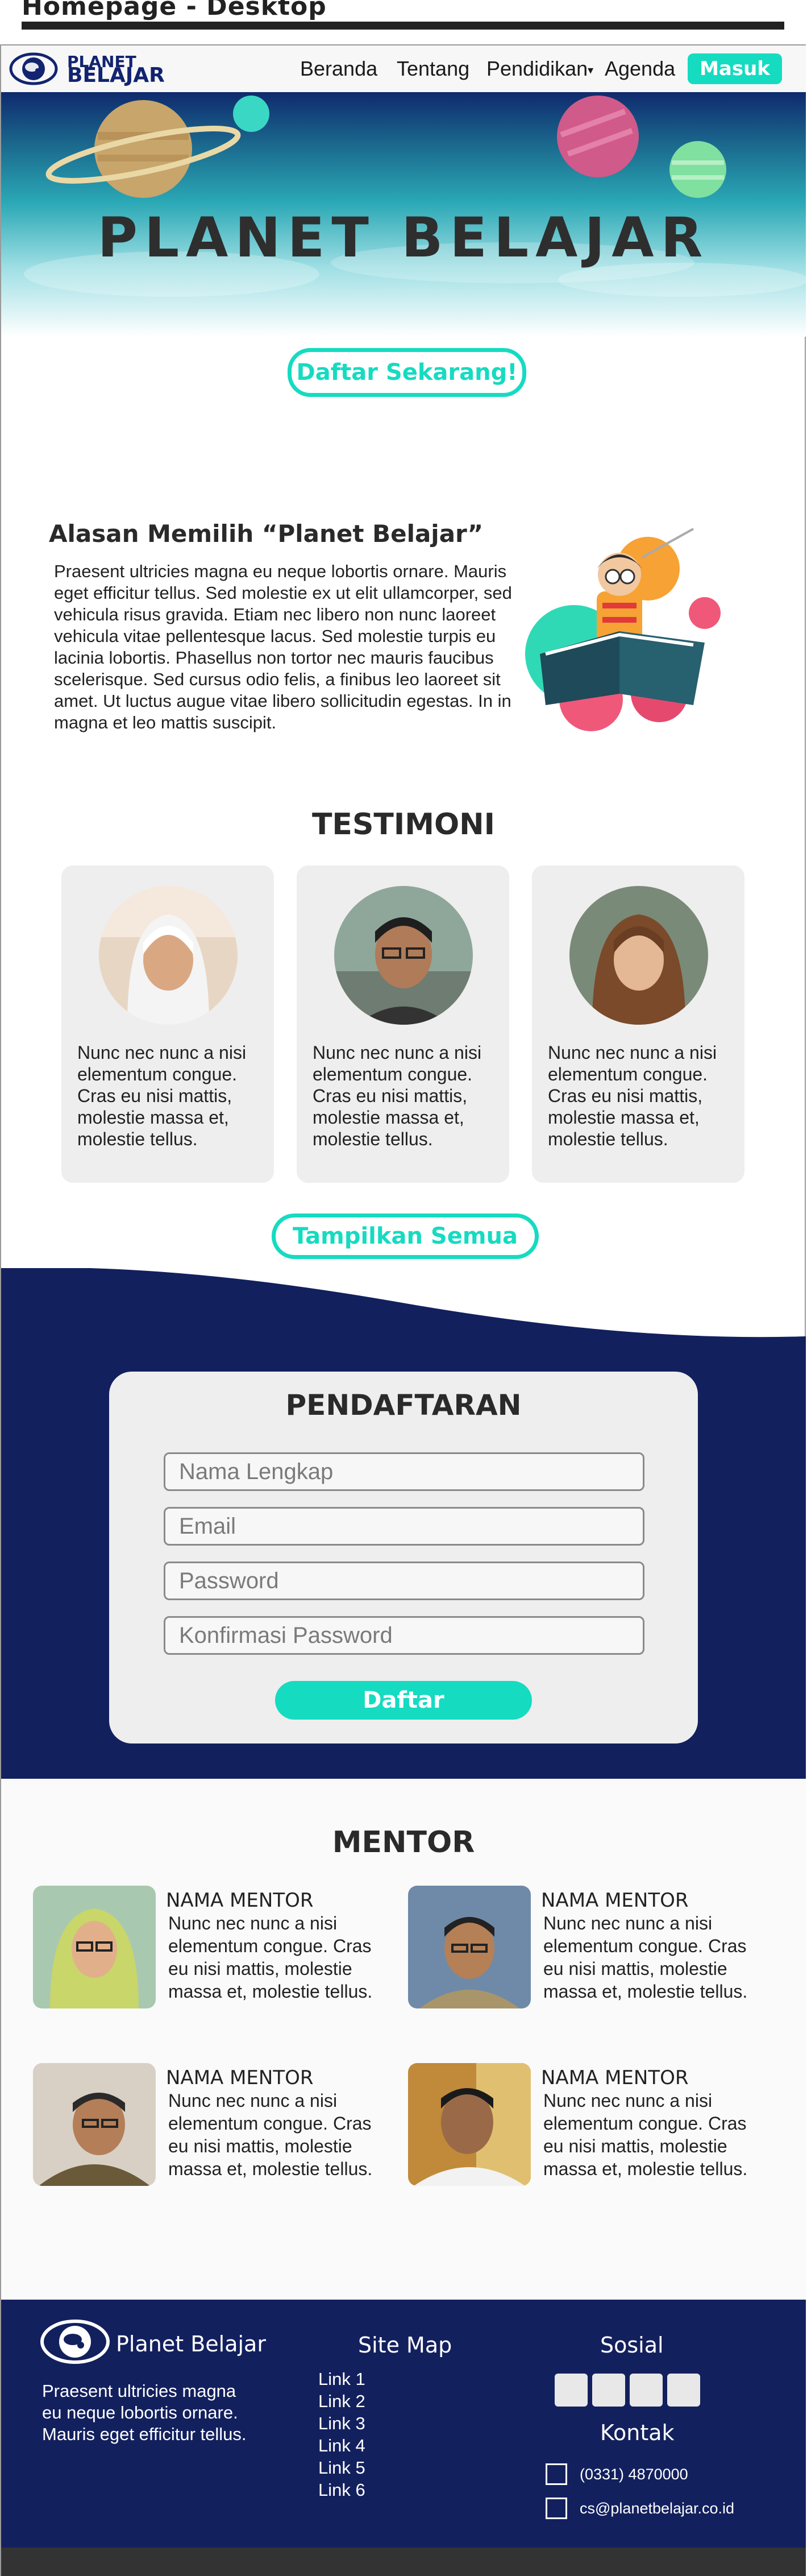 This screenshot has height=2576, width=807. What do you see at coordinates (403, 26) in the screenshot?
I see `document-title-rule` at bounding box center [403, 26].